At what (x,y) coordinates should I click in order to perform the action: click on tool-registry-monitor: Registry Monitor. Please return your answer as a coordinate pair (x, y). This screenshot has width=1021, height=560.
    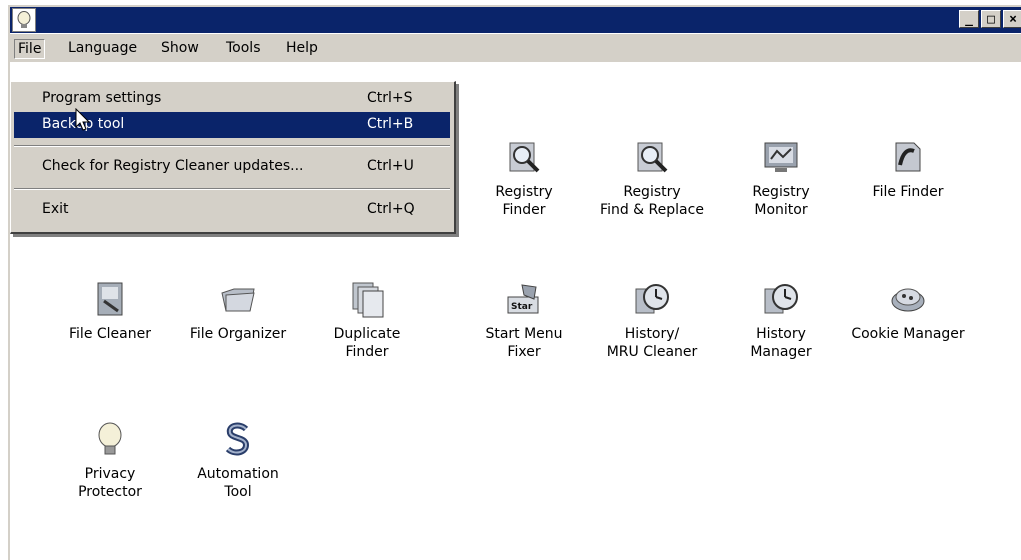
    Looking at the image, I should click on (781, 178).